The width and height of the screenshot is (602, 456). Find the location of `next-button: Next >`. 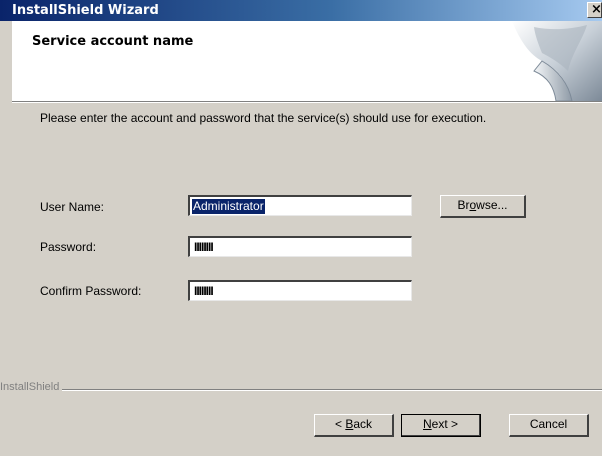

next-button: Next > is located at coordinates (441, 425).